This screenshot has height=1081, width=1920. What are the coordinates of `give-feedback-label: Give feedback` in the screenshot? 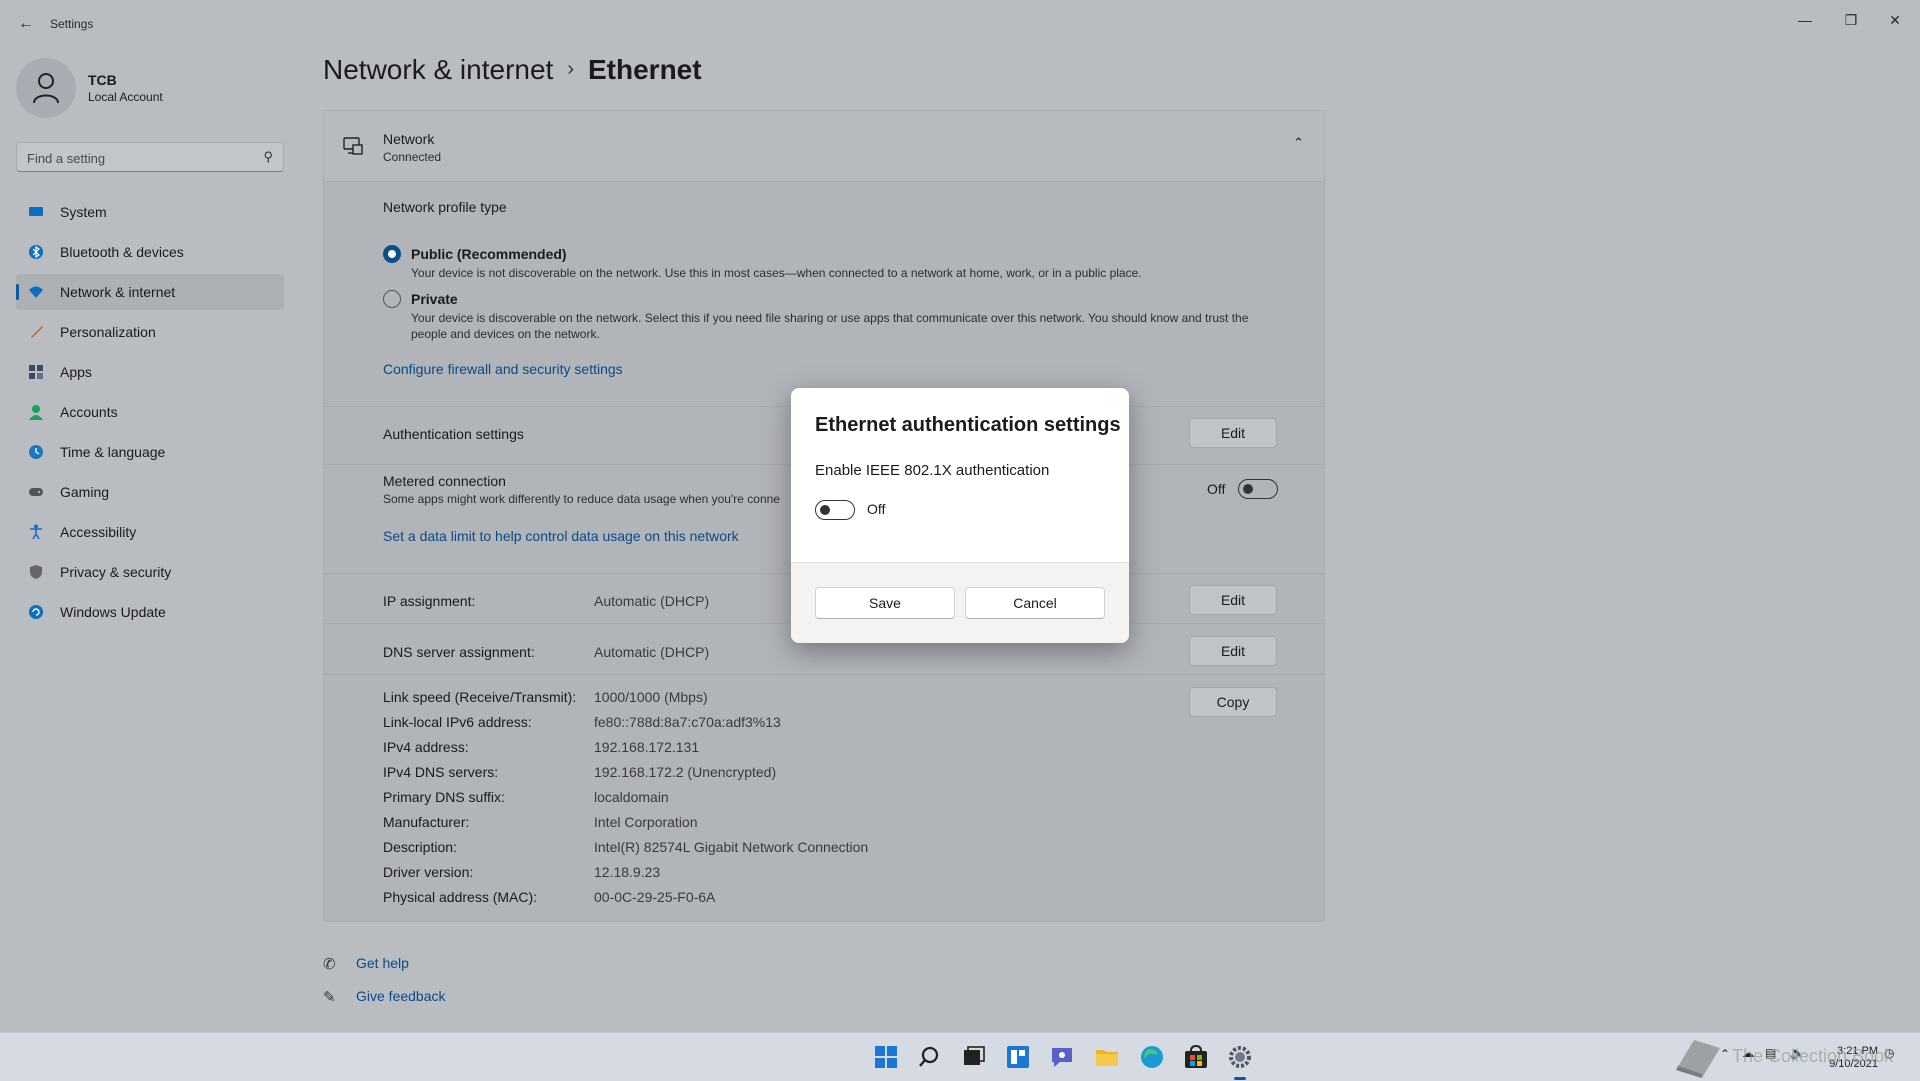 It's located at (401, 996).